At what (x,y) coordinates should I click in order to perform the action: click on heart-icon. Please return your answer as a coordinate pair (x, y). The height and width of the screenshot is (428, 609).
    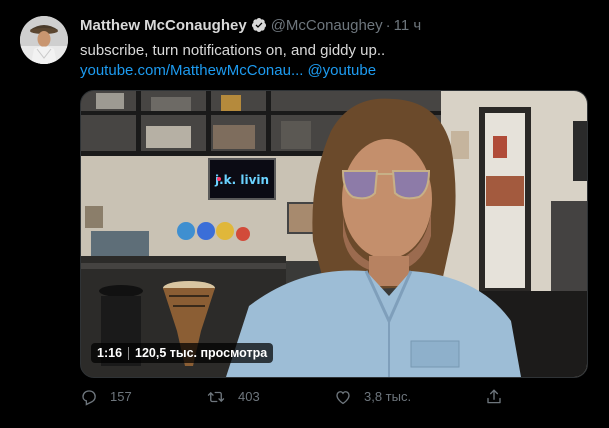
    Looking at the image, I should click on (343, 398).